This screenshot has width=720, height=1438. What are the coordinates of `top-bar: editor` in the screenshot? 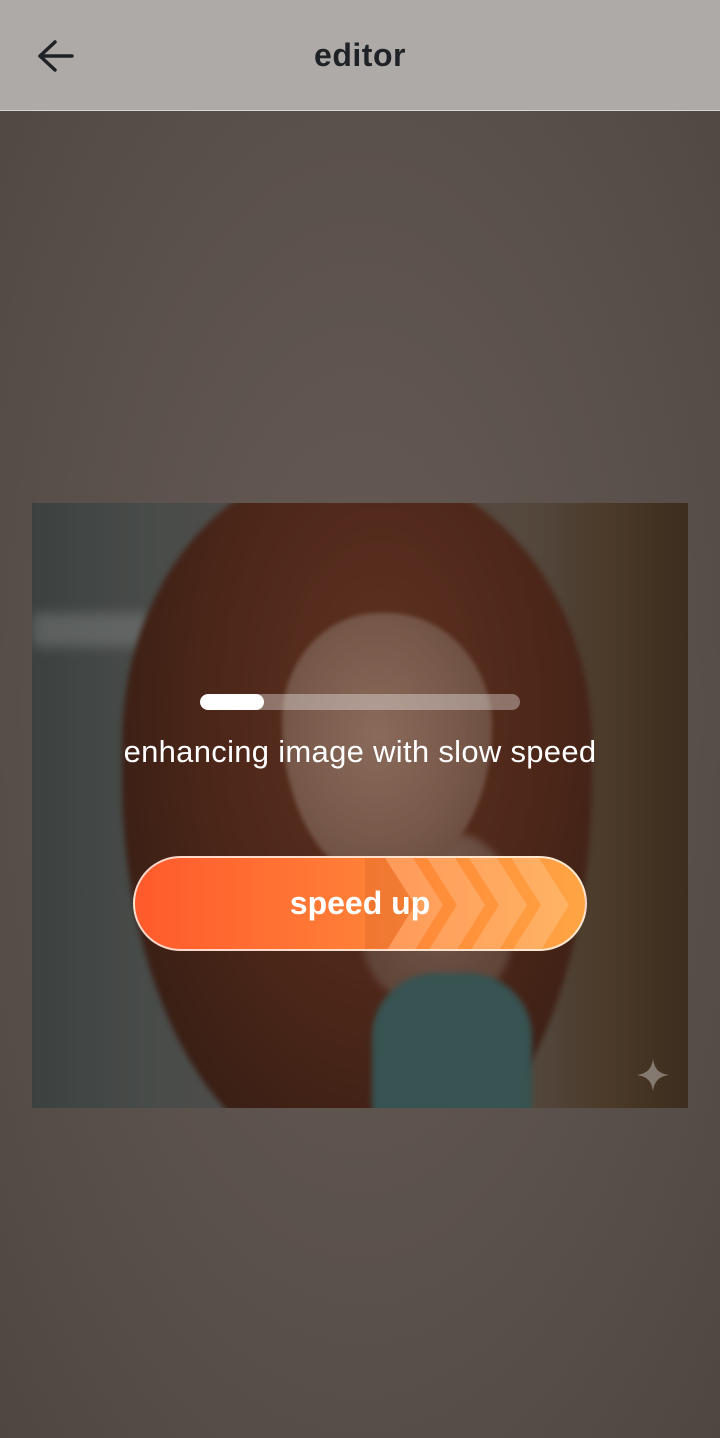 It's located at (360, 55).